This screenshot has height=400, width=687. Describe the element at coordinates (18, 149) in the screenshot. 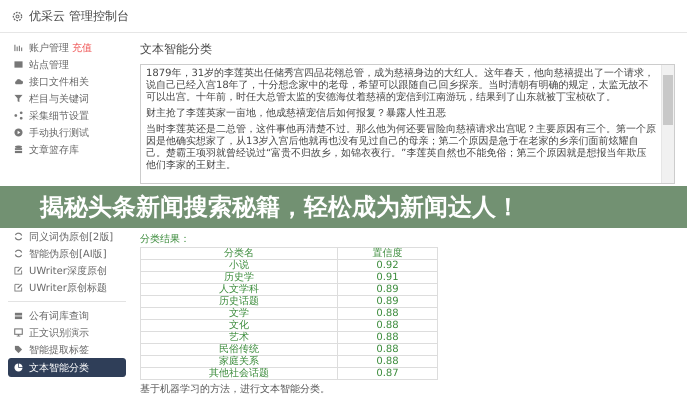

I see `database-icon` at that location.